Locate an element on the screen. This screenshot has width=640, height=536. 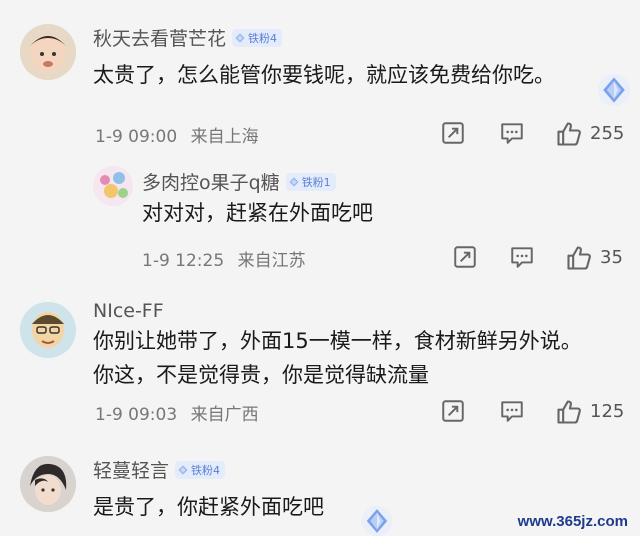
comment-location: 来自广西 is located at coordinates (224, 415).